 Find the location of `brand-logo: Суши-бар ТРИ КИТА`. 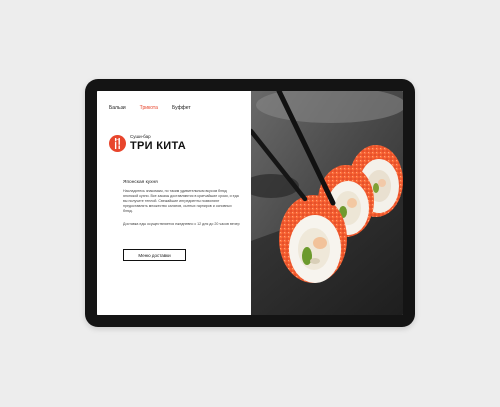

brand-logo: Суши-бар ТРИ КИТА is located at coordinates (147, 143).